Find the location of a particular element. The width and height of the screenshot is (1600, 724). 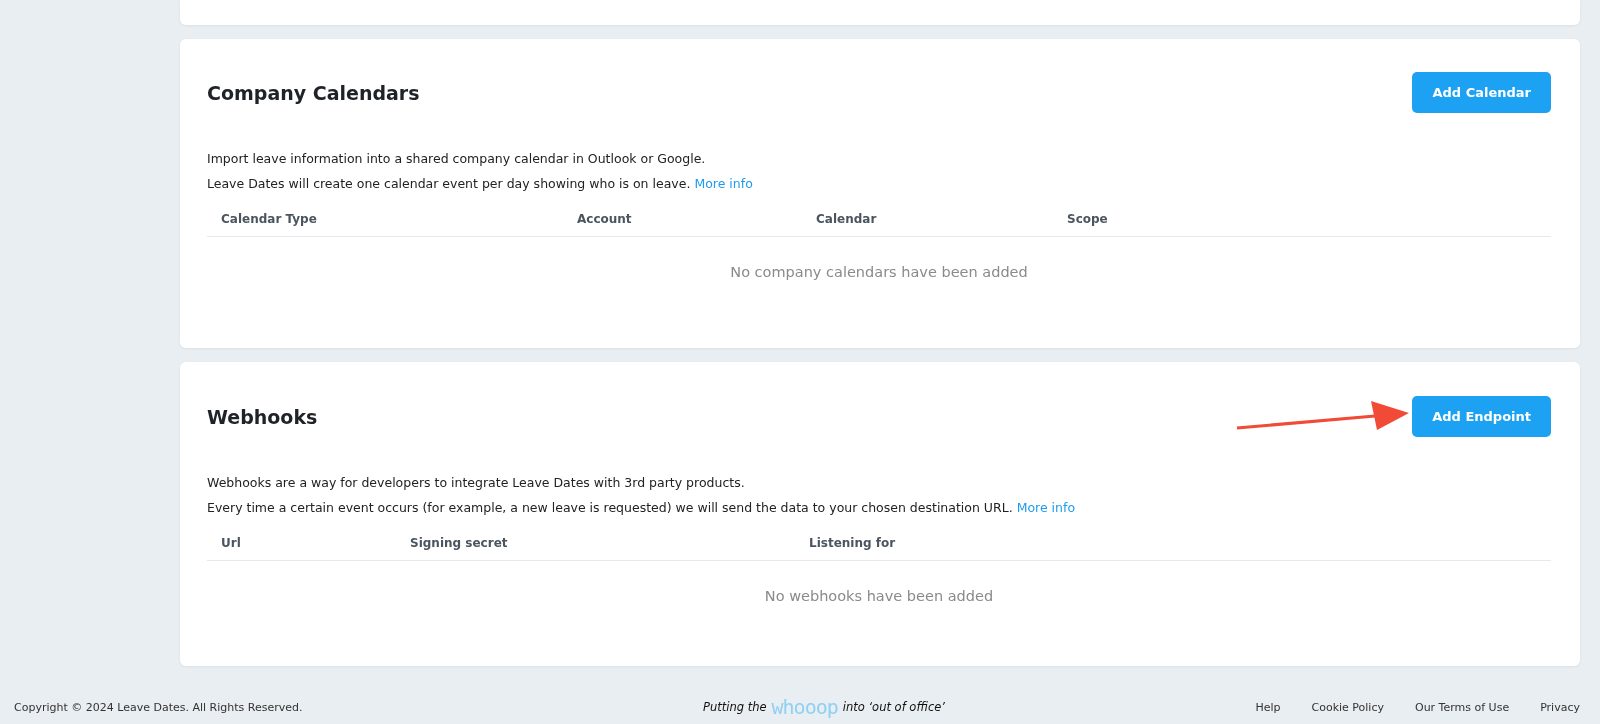

tagline-text: into ‘out of office’ is located at coordinates (893, 707).